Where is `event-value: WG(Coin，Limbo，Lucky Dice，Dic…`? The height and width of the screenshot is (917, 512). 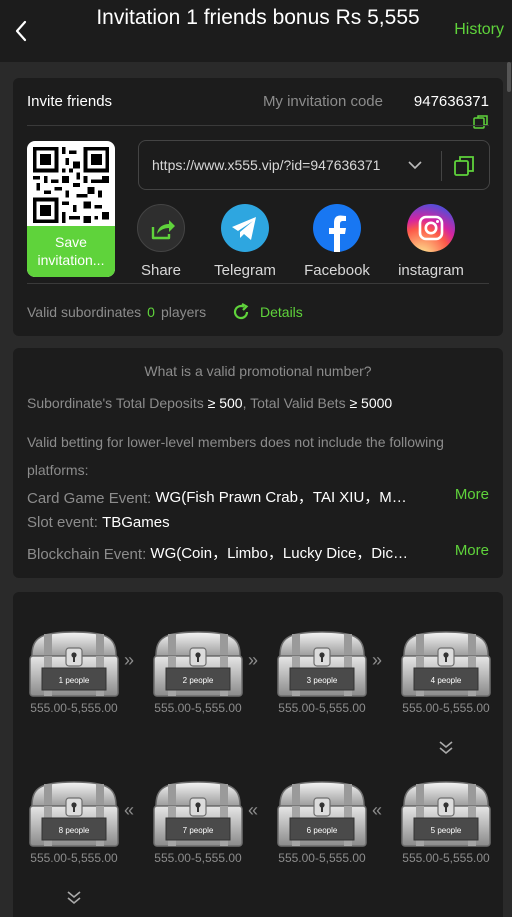 event-value: WG(Coin，Limbo，Lucky Dice，Dic… is located at coordinates (279, 553).